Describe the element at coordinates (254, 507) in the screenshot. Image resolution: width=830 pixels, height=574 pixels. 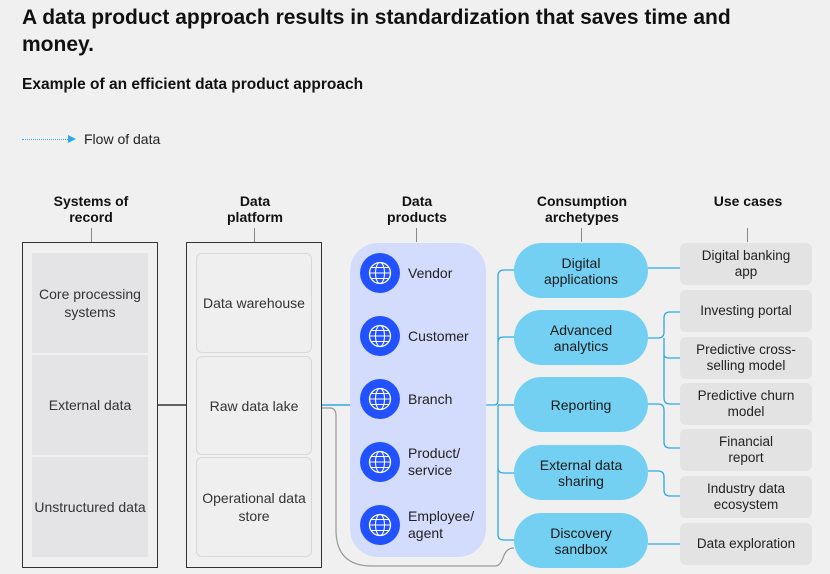
I see `platform-item: Operational data store` at that location.